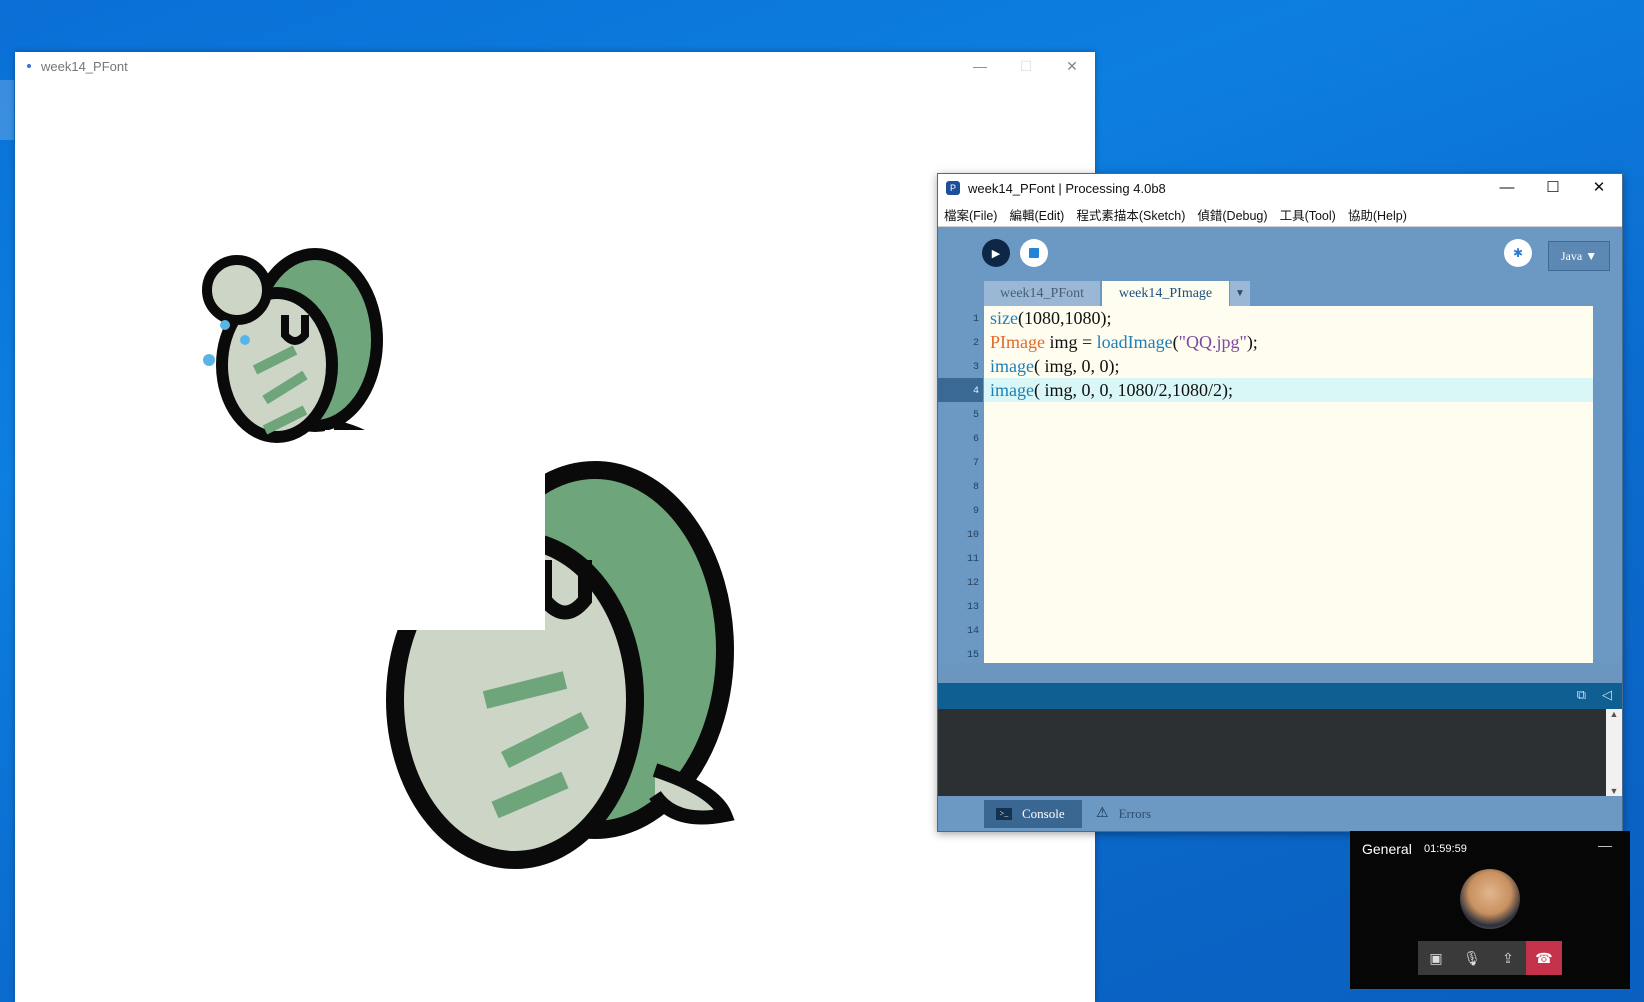 The height and width of the screenshot is (1002, 1644). What do you see at coordinates (975, 415) in the screenshot?
I see `line-number: 5` at bounding box center [975, 415].